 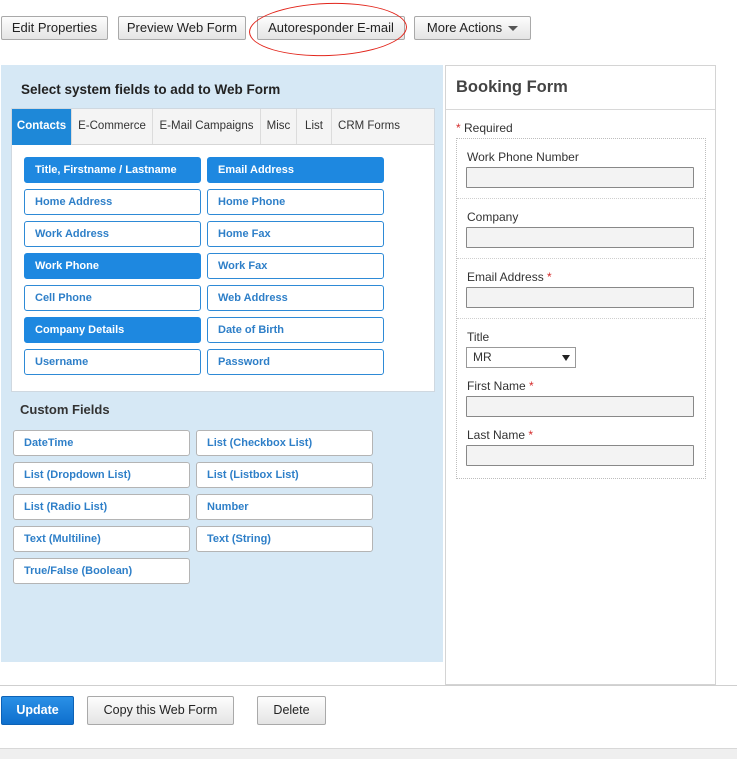 I want to click on footer-bar, so click(x=368, y=753).